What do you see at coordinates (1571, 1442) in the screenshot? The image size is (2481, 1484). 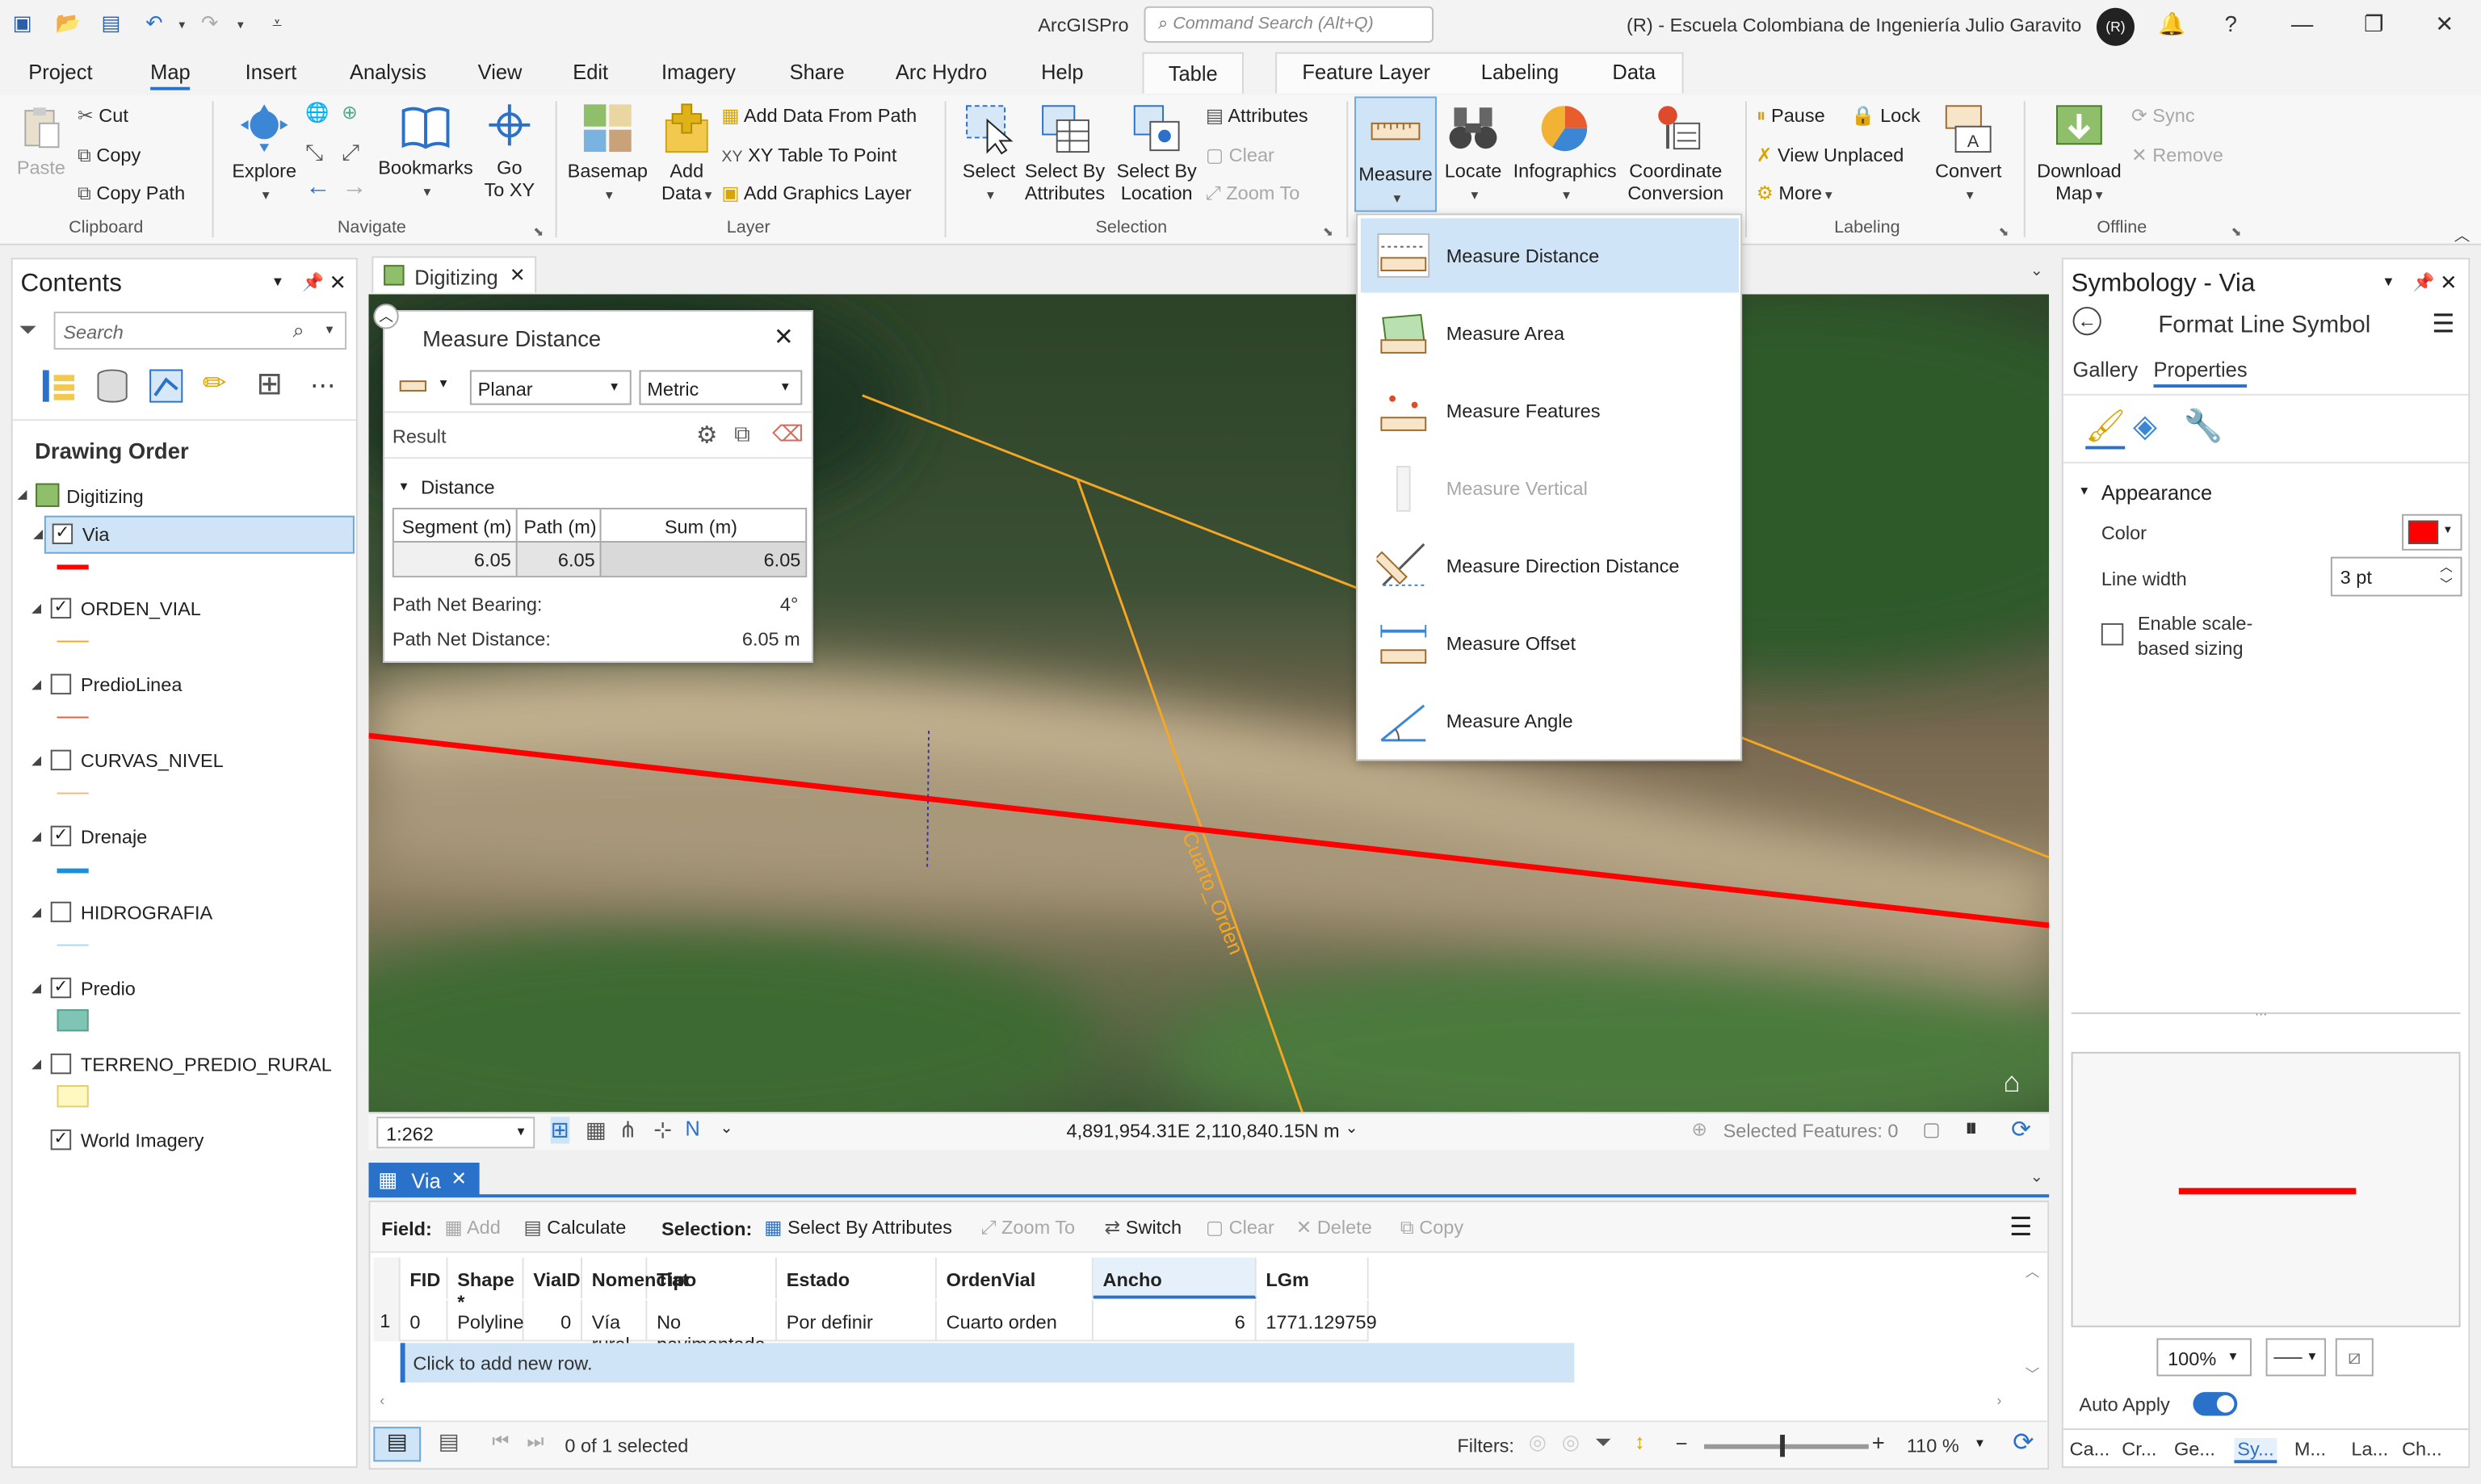 I see `filter-selection-icon: ◎` at bounding box center [1571, 1442].